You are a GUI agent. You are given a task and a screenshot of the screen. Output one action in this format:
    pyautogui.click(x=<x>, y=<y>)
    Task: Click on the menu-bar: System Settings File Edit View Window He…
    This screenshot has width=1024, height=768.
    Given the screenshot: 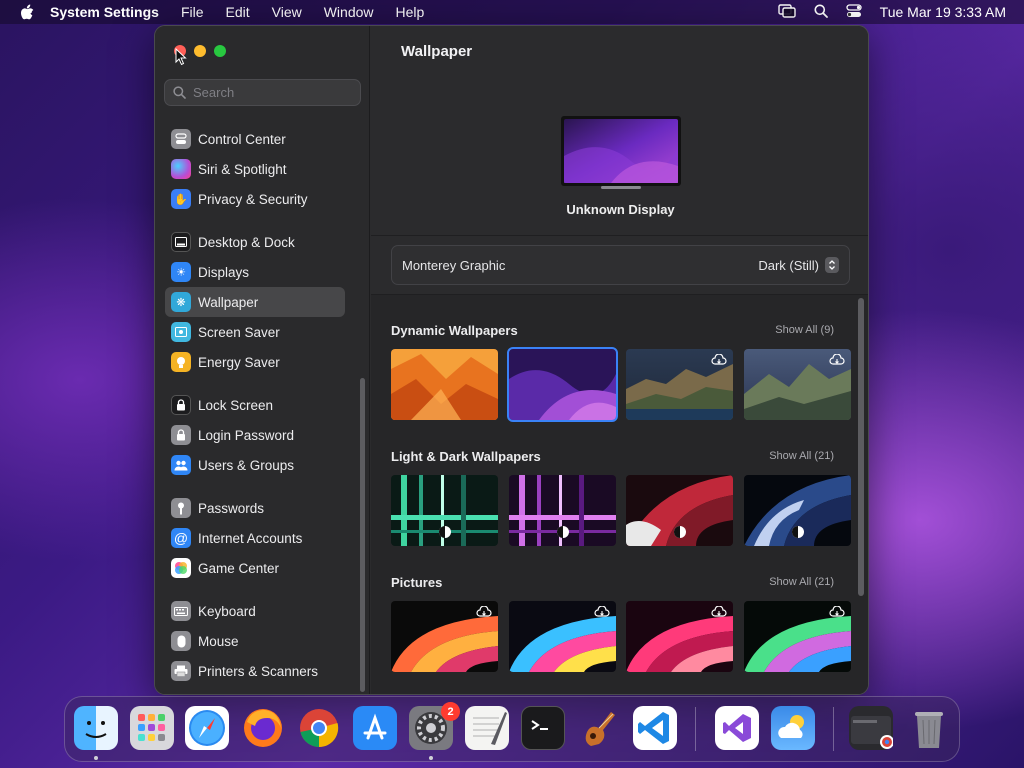 What is the action you would take?
    pyautogui.click(x=512, y=12)
    